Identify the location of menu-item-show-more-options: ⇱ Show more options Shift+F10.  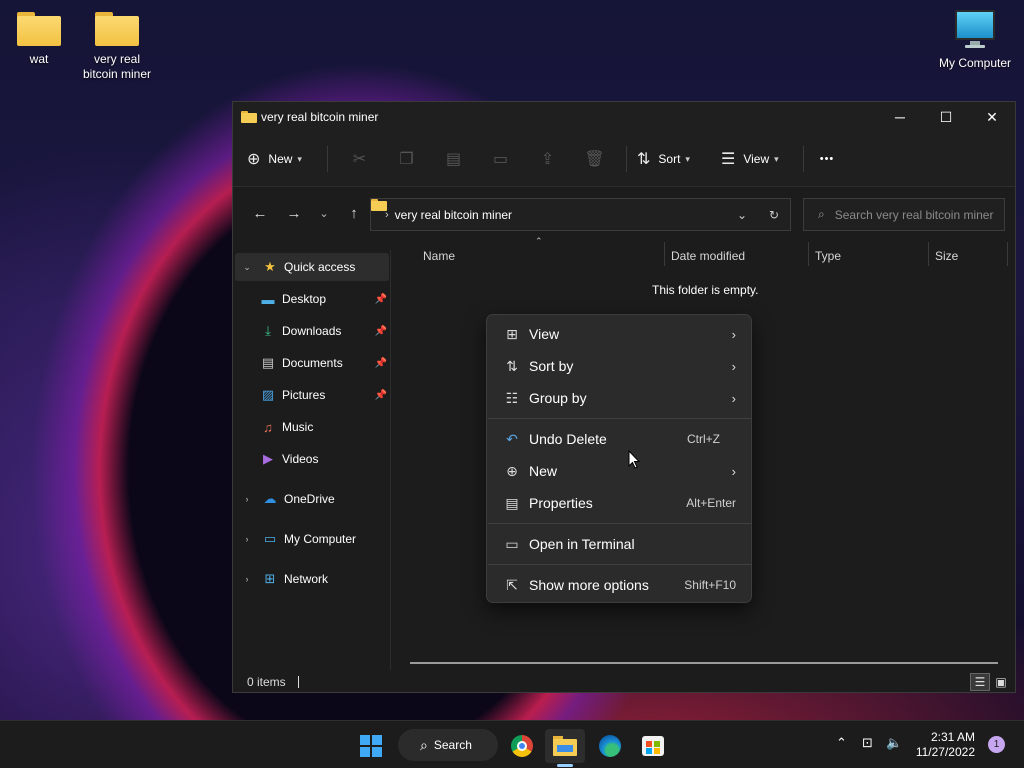
(619, 585).